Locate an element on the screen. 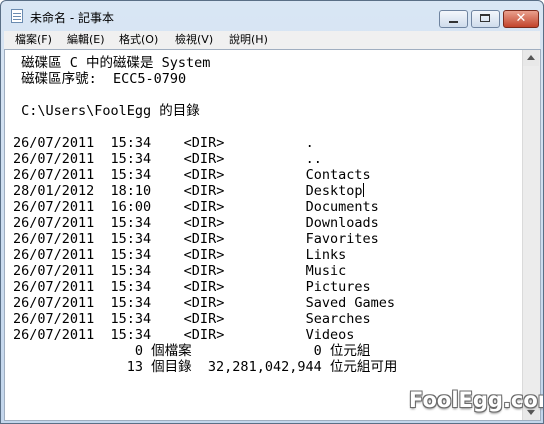 The width and height of the screenshot is (544, 424). minimize-button is located at coordinates (453, 19).